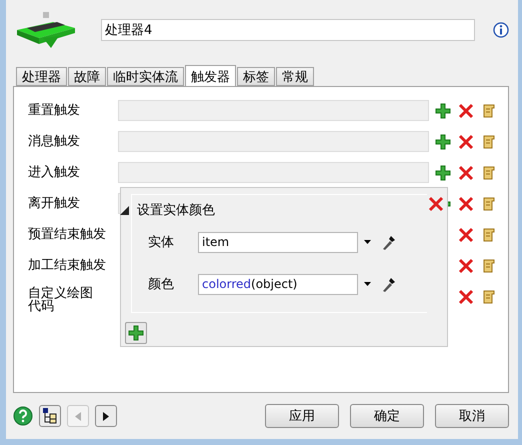 The width and height of the screenshot is (522, 445). Describe the element at coordinates (136, 333) in the screenshot. I see `add-button` at that location.